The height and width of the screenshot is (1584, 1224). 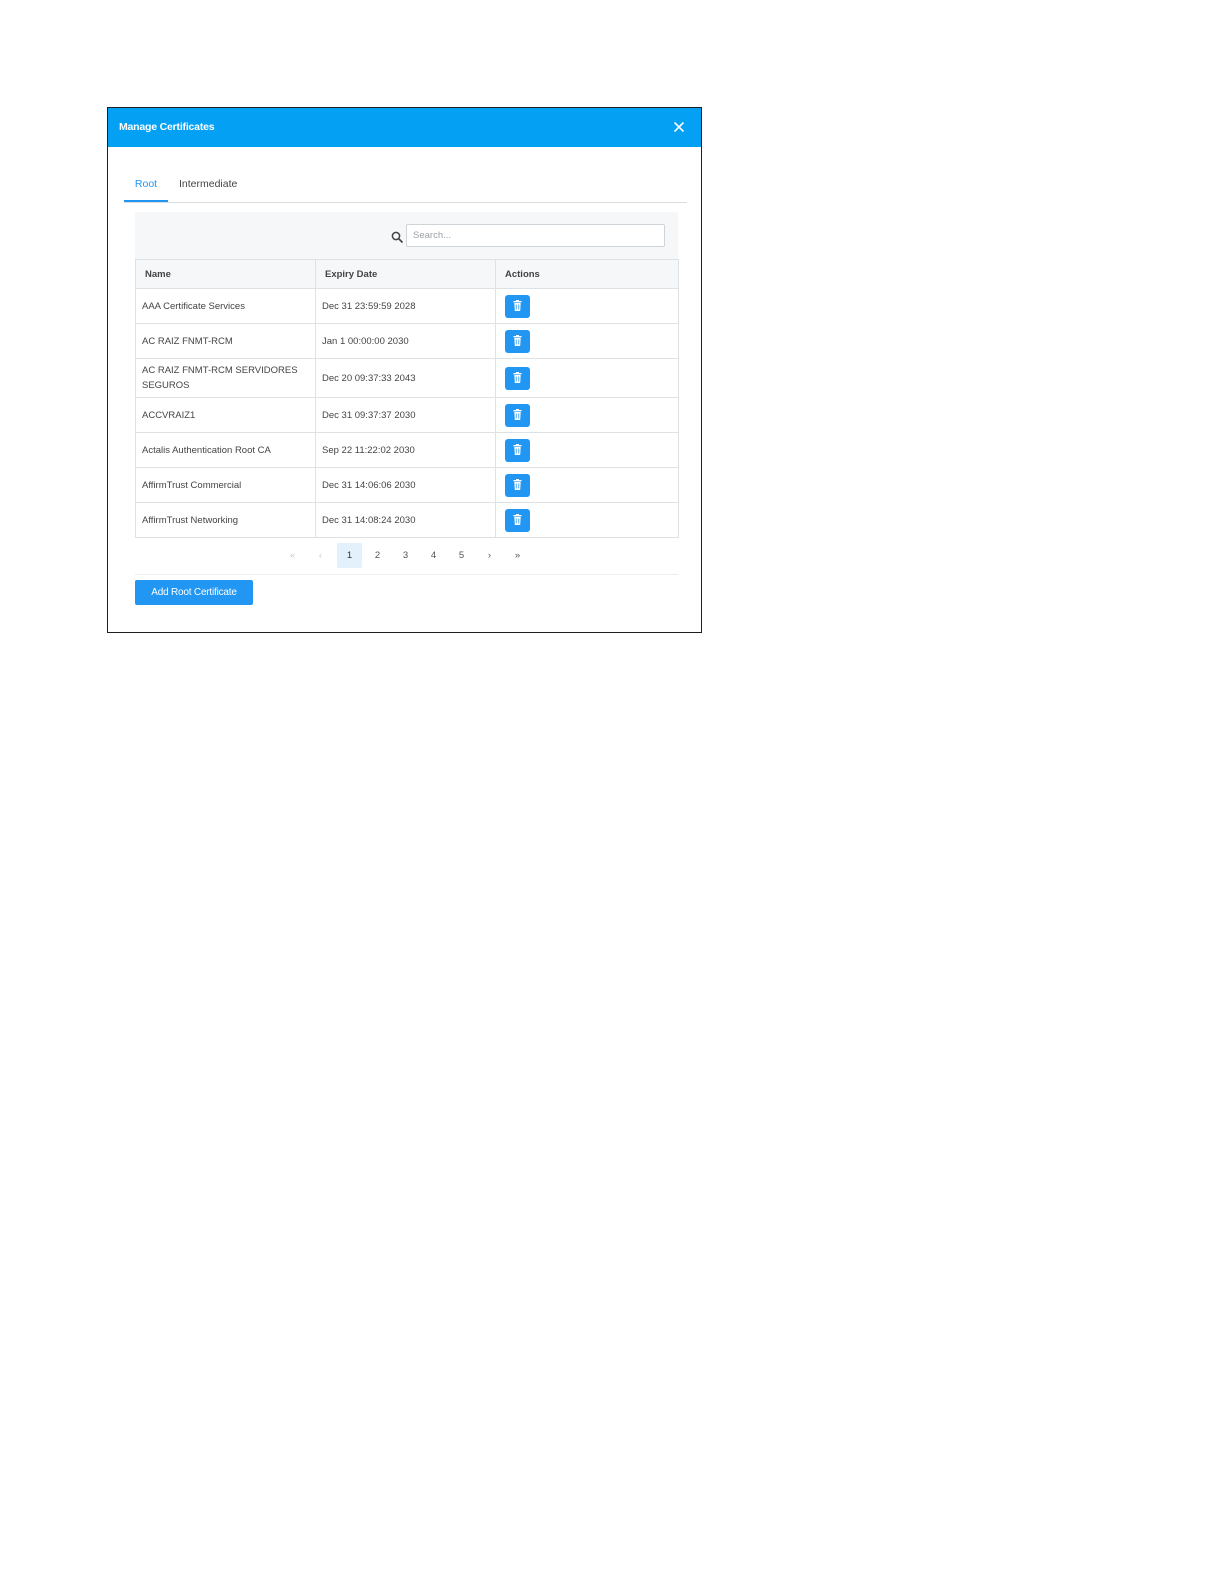 What do you see at coordinates (225, 485) in the screenshot?
I see `certificate-name: AffirmTrust Commercial` at bounding box center [225, 485].